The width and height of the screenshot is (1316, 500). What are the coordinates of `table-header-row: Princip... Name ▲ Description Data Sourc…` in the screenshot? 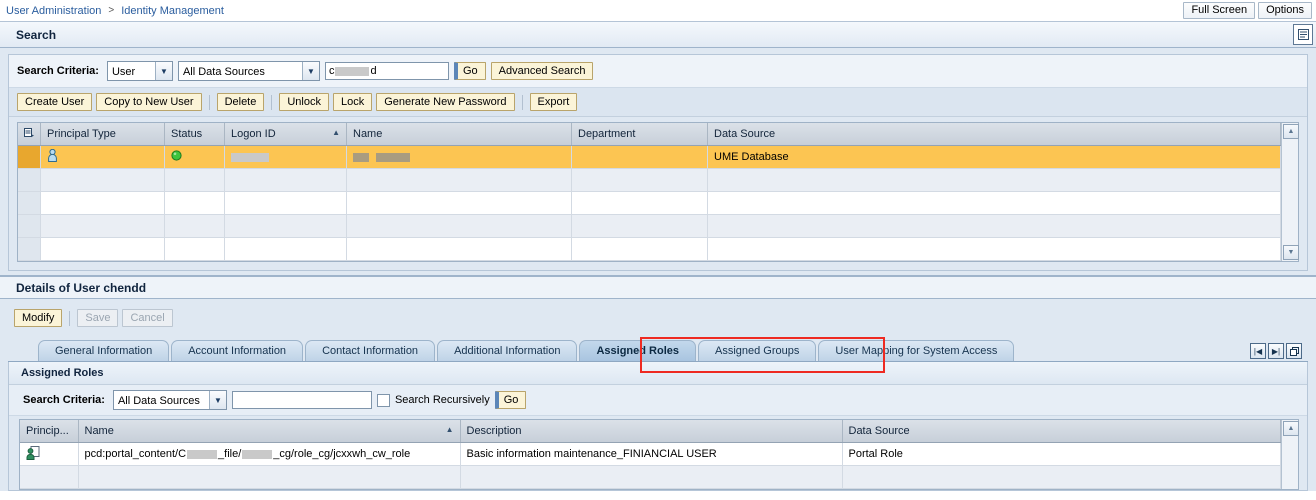 It's located at (650, 431).